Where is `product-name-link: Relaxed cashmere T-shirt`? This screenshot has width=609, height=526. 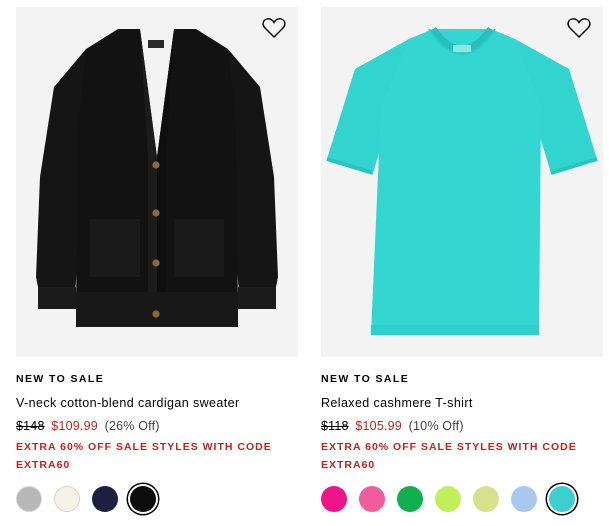 product-name-link: Relaxed cashmere T-shirt is located at coordinates (462, 403).